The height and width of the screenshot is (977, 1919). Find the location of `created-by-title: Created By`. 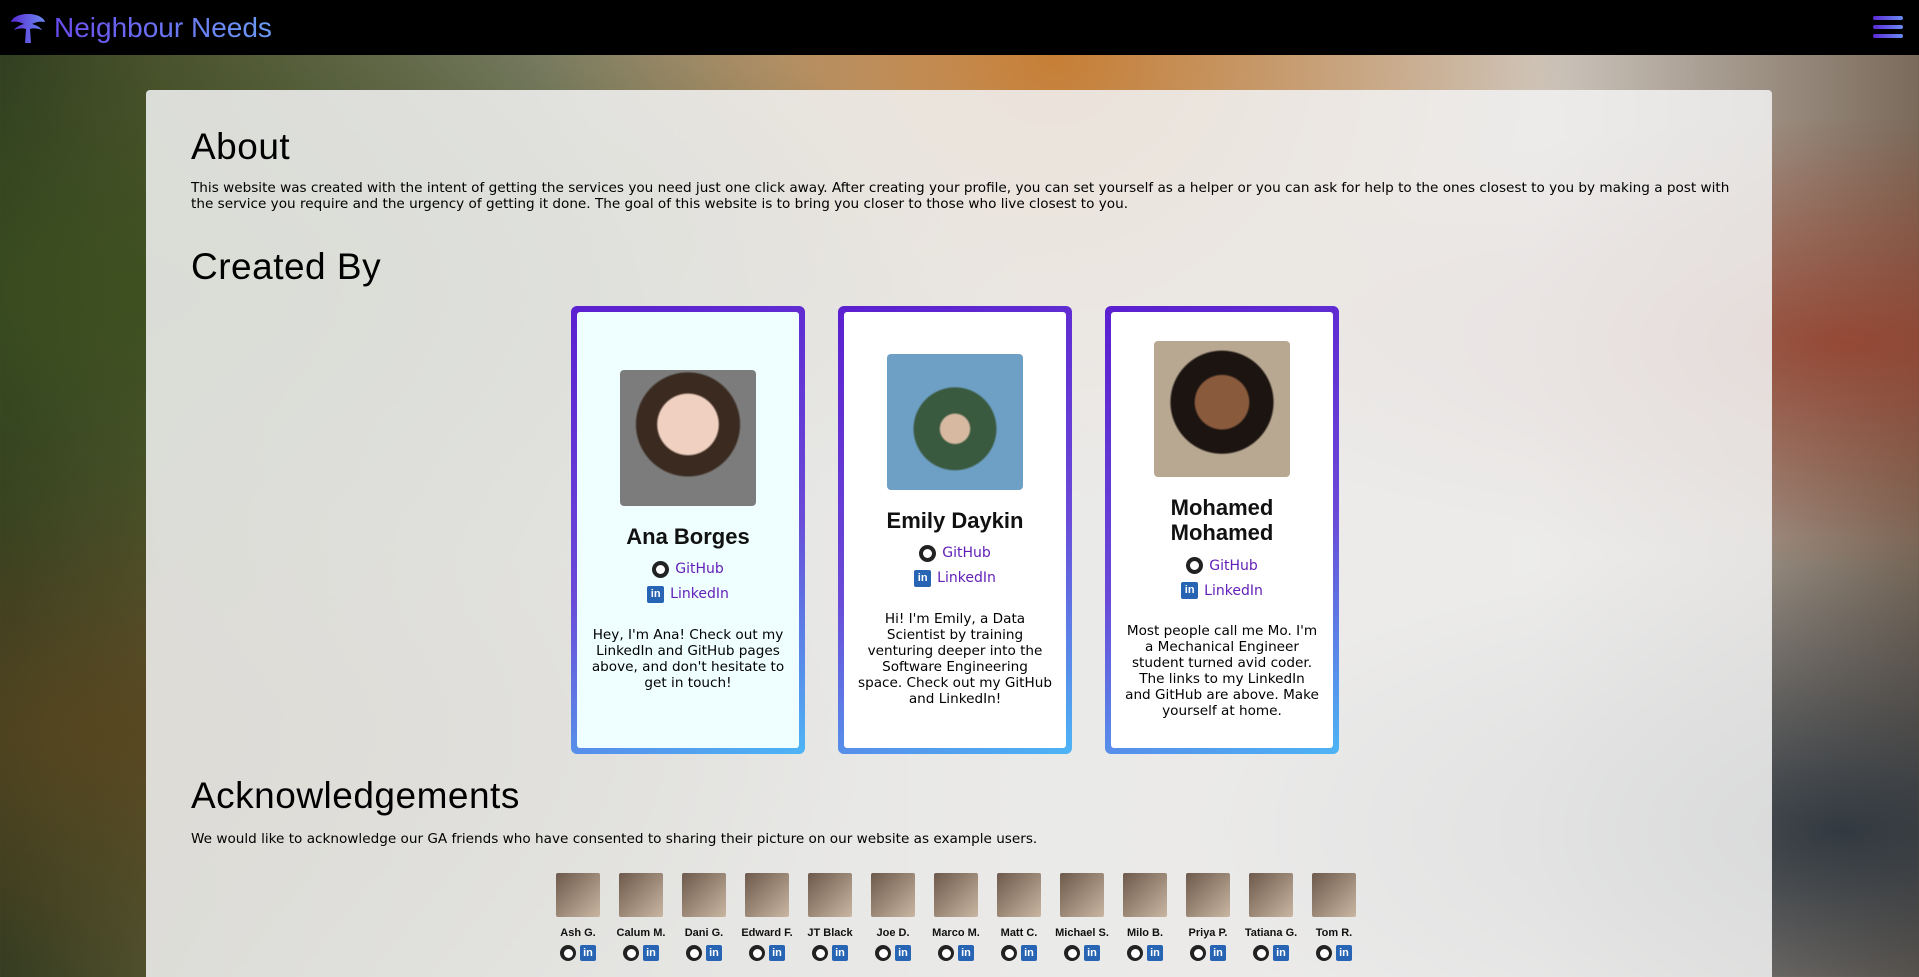

created-by-title: Created By is located at coordinates (286, 266).